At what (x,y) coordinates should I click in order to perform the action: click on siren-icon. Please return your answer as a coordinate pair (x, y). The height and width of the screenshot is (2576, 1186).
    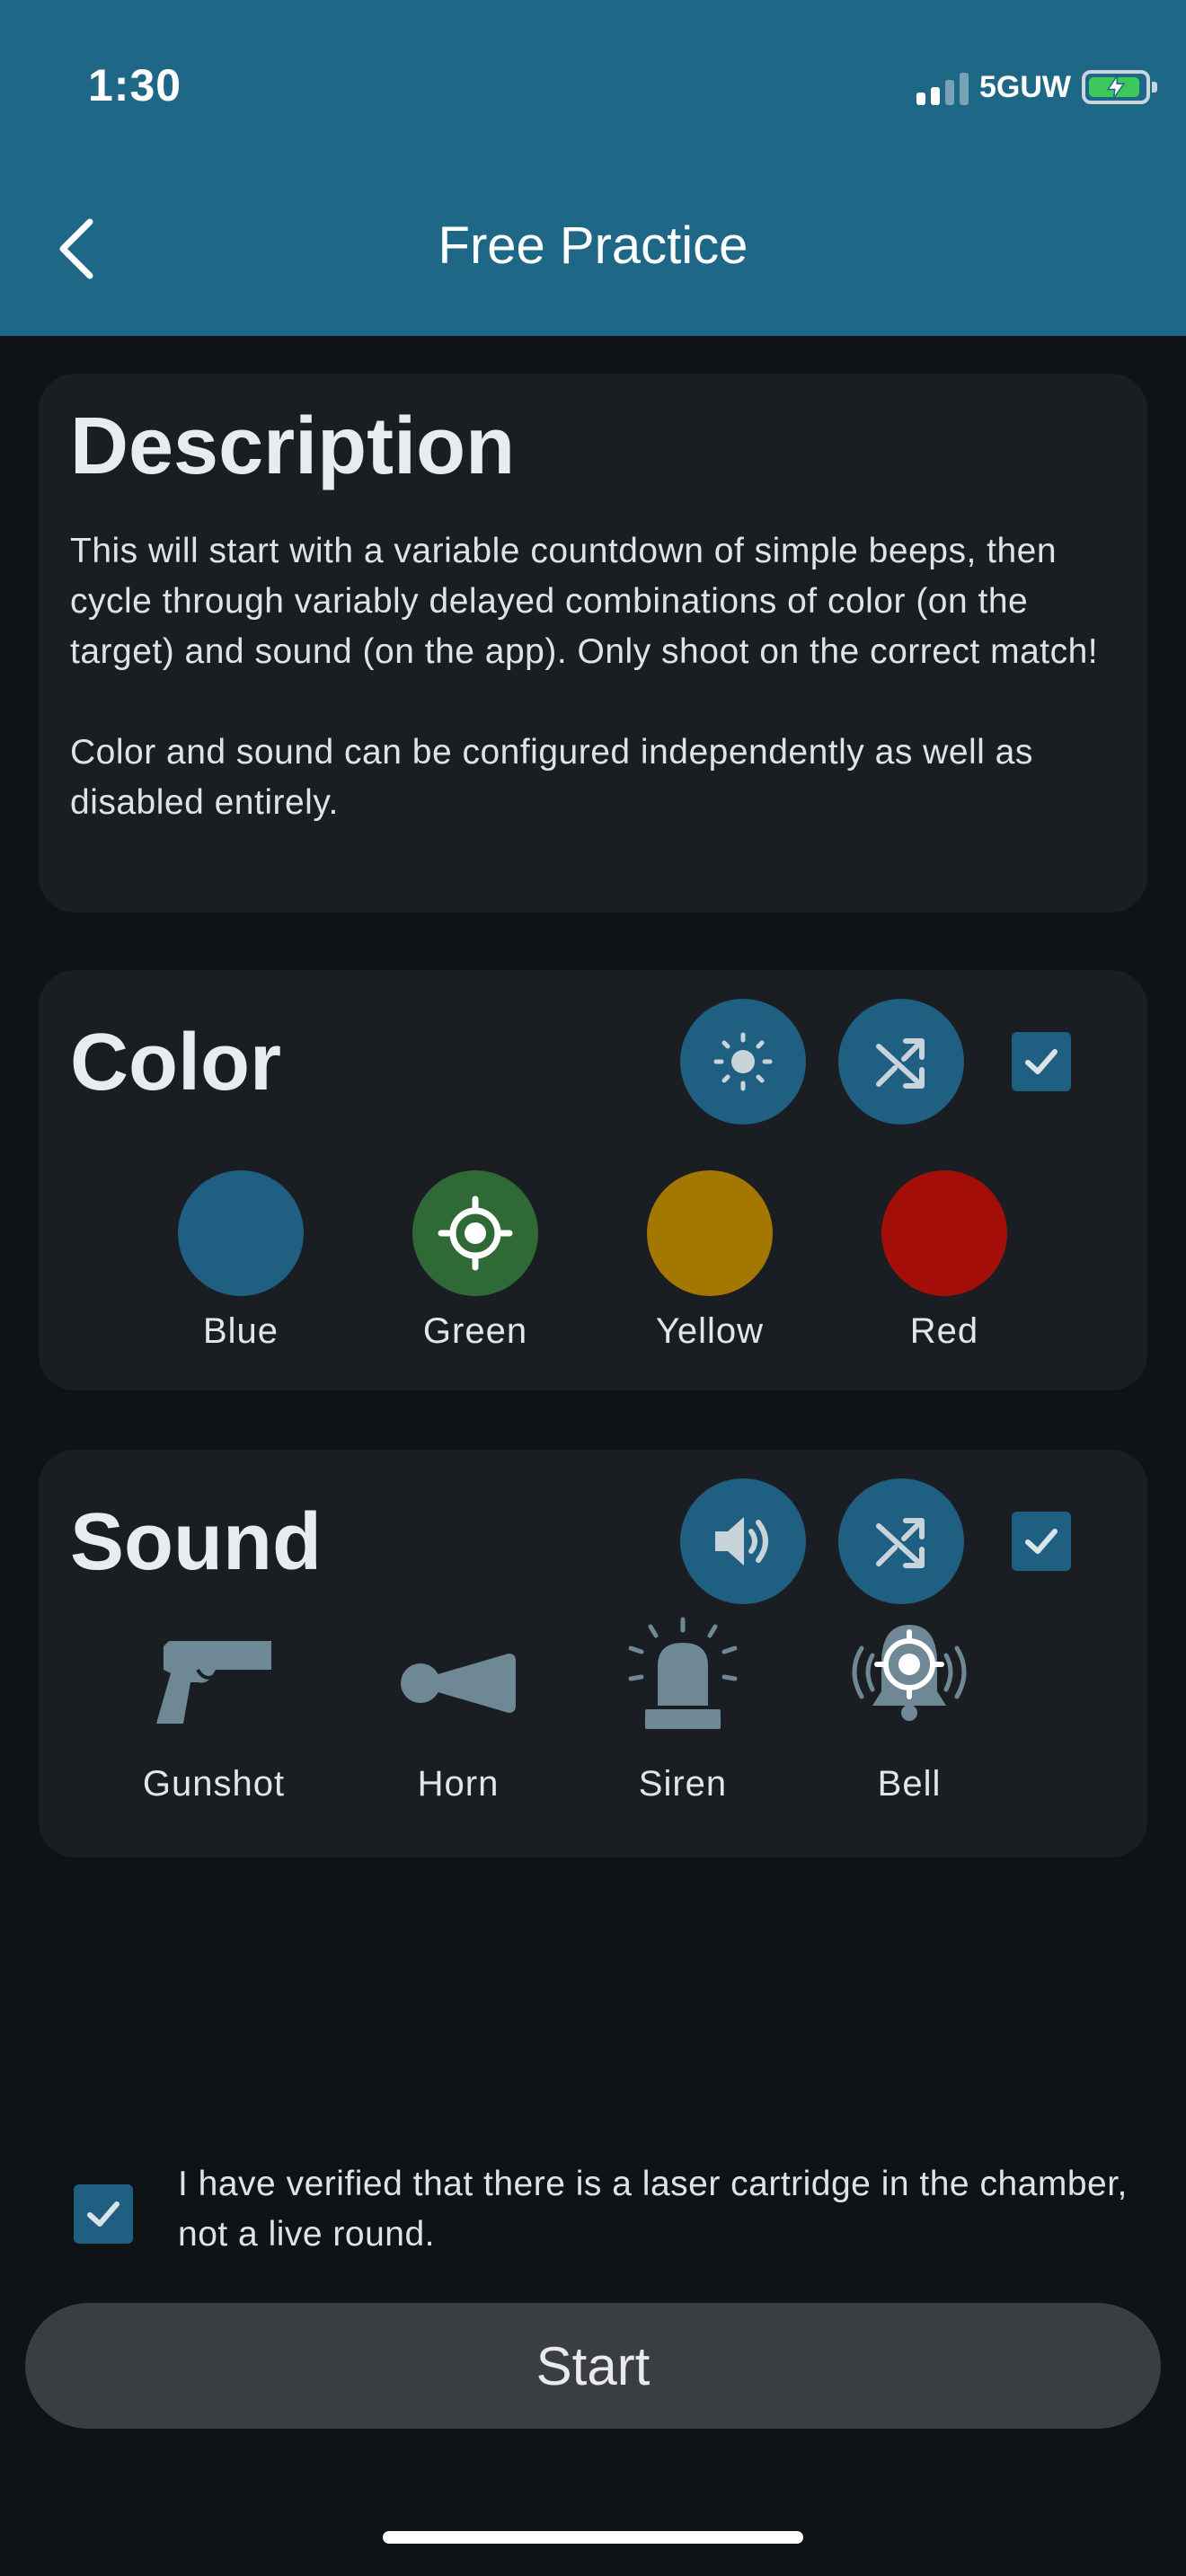
    Looking at the image, I should click on (683, 1673).